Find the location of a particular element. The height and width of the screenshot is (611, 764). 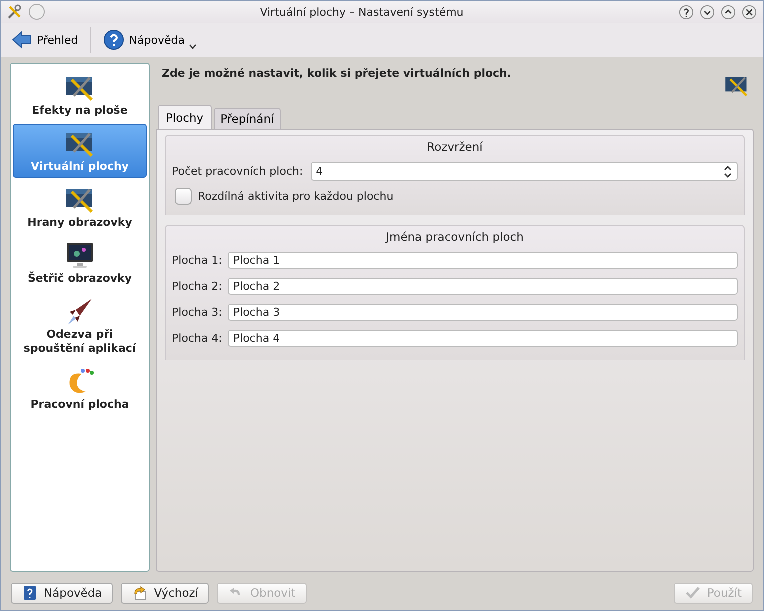

sidebar-item: Šetřič obrazovky is located at coordinates (80, 263).